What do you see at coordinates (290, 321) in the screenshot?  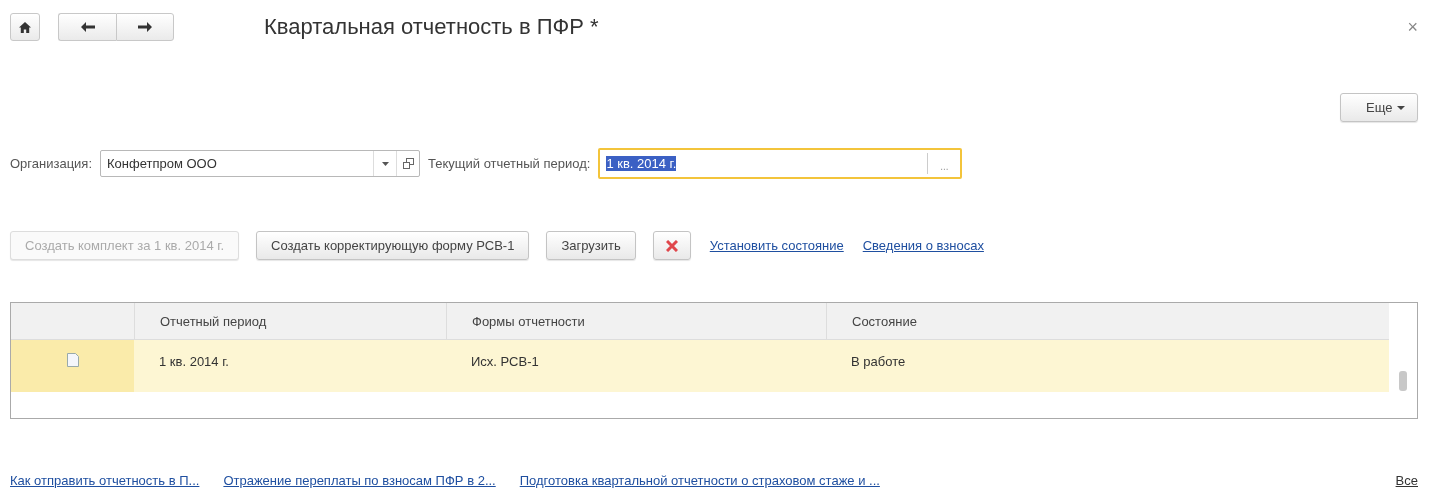 I see `column-header: Отчетный период` at bounding box center [290, 321].